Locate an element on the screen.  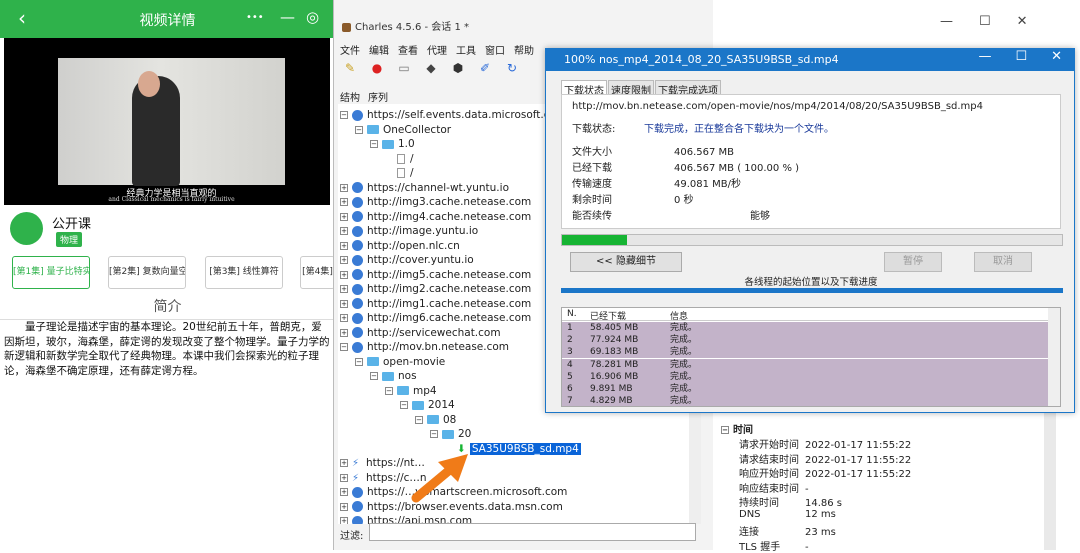
tree-node: − 08 is located at coordinates (435, 420).